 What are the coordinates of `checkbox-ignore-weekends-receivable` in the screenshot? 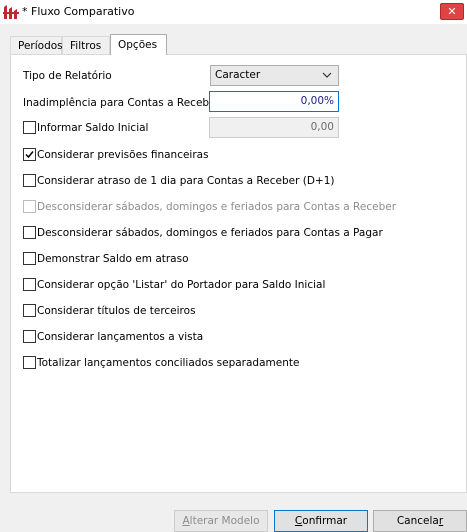 It's located at (29, 206).